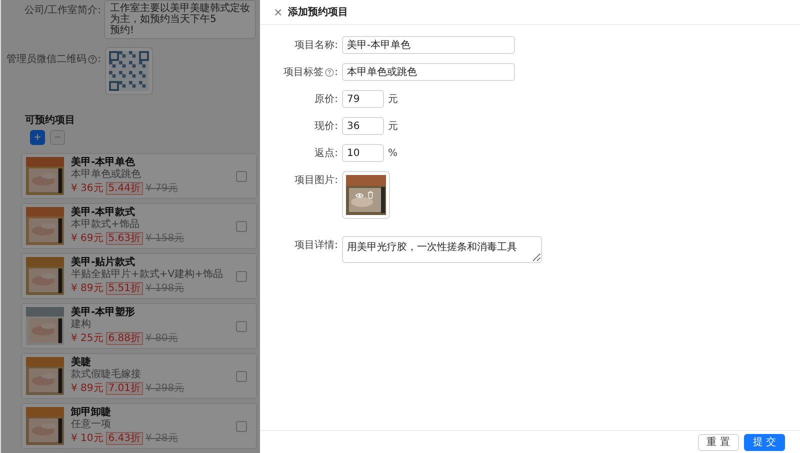 The width and height of the screenshot is (800, 453). What do you see at coordinates (124, 238) in the screenshot?
I see `discount-tag: 5.63折` at bounding box center [124, 238].